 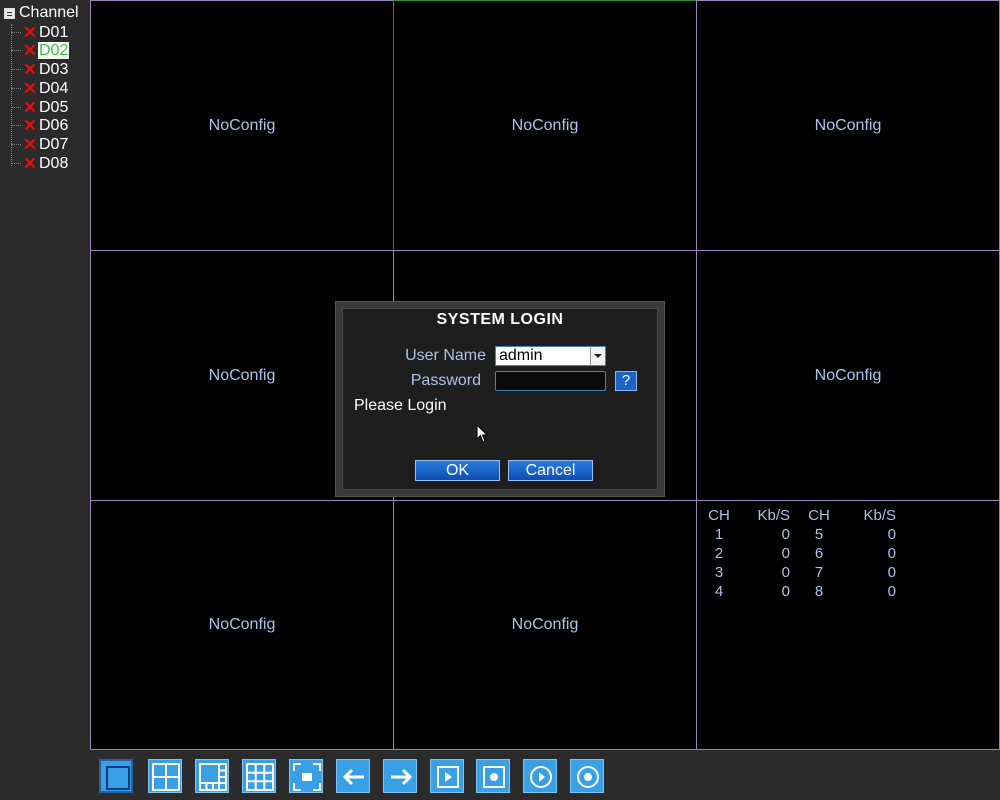 I want to click on help-button: ?, so click(x=626, y=381).